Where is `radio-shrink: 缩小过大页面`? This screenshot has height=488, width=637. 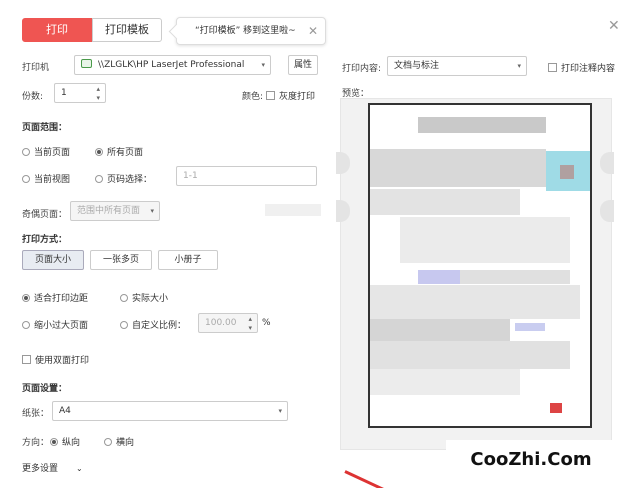 radio-shrink: 缩小过大页面 is located at coordinates (55, 324).